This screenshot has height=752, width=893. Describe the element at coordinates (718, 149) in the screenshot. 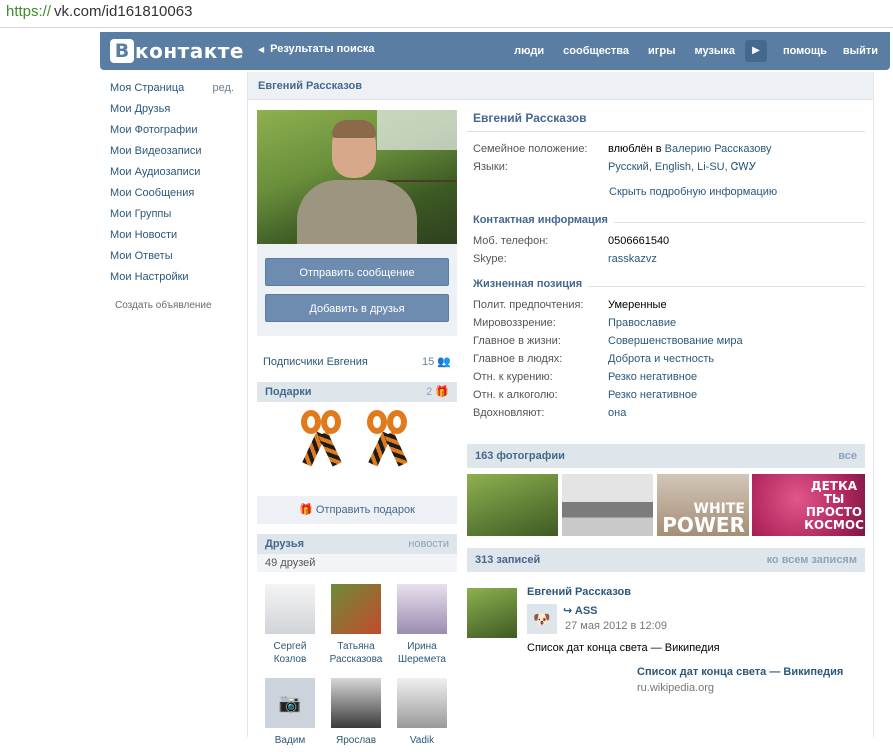

I see `relationship-link: Валерию Рассказову` at that location.